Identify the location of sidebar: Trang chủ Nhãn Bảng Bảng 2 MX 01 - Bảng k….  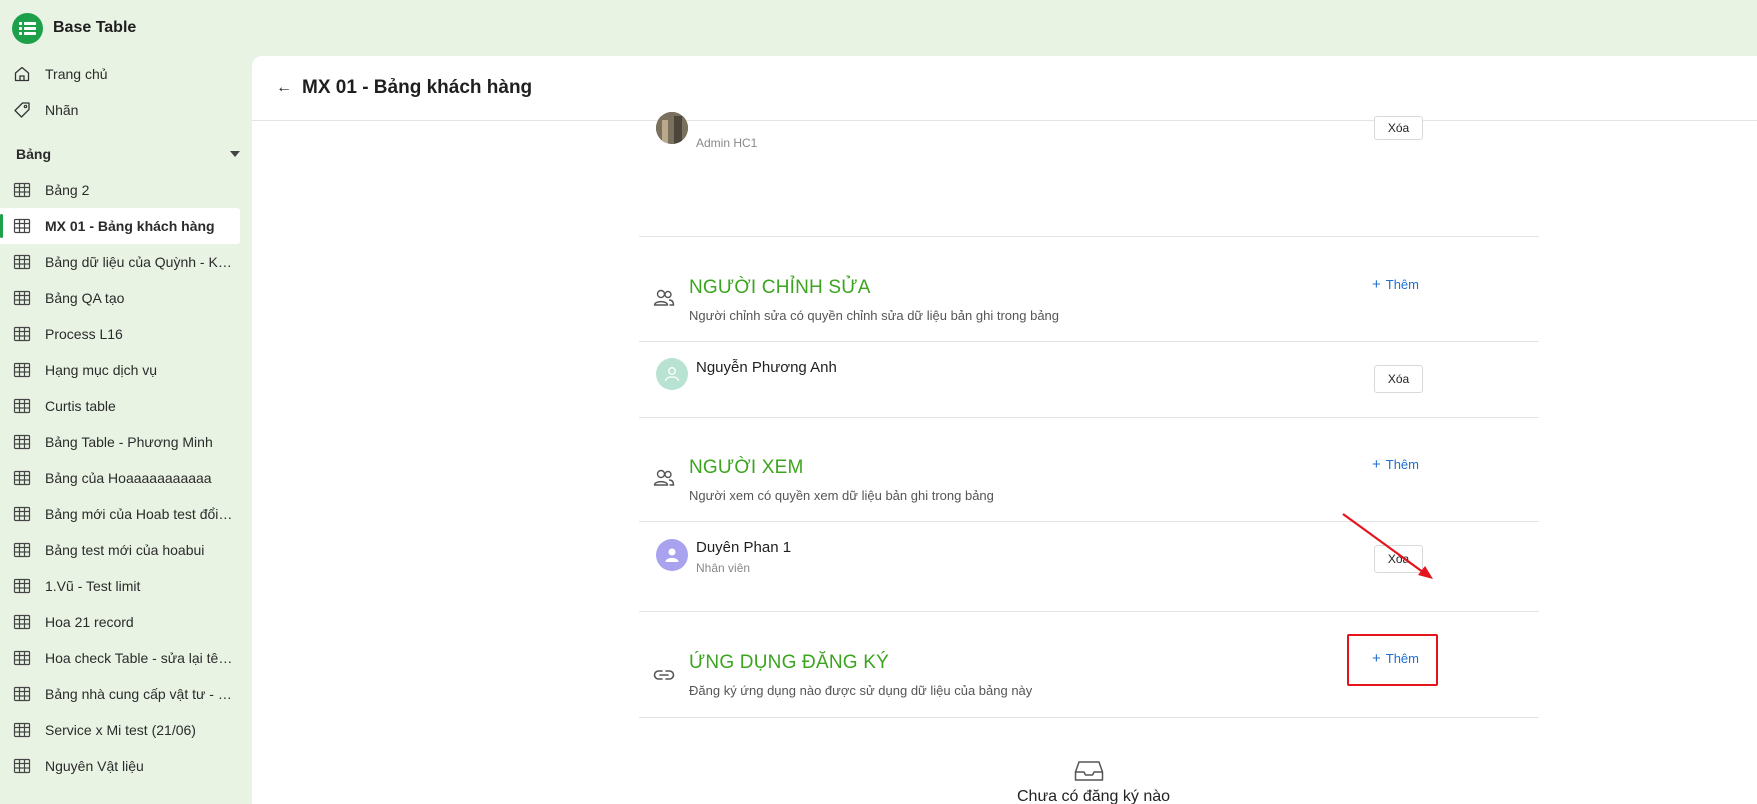
(126, 430).